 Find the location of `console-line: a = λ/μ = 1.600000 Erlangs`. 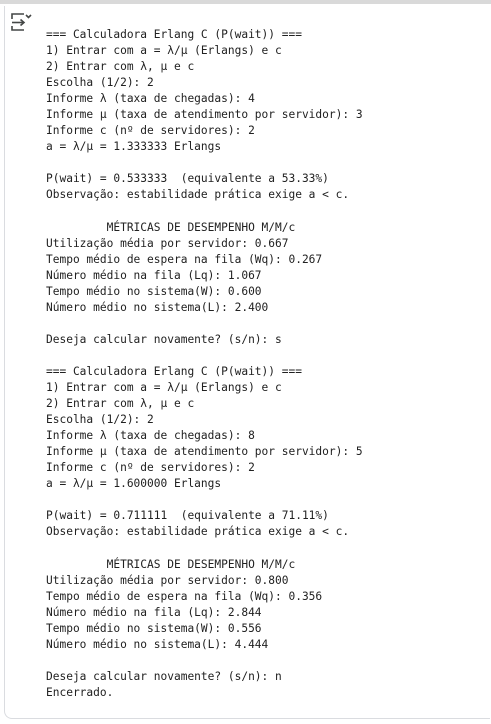

console-line: a = λ/μ = 1.600000 Erlangs is located at coordinates (134, 484).